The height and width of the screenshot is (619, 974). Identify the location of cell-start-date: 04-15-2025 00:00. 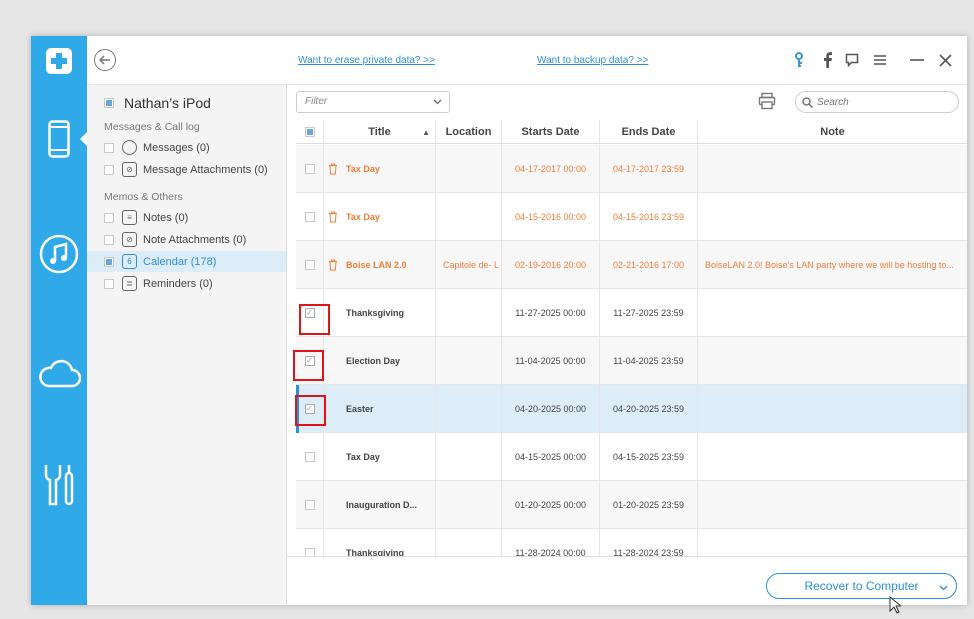
(551, 457).